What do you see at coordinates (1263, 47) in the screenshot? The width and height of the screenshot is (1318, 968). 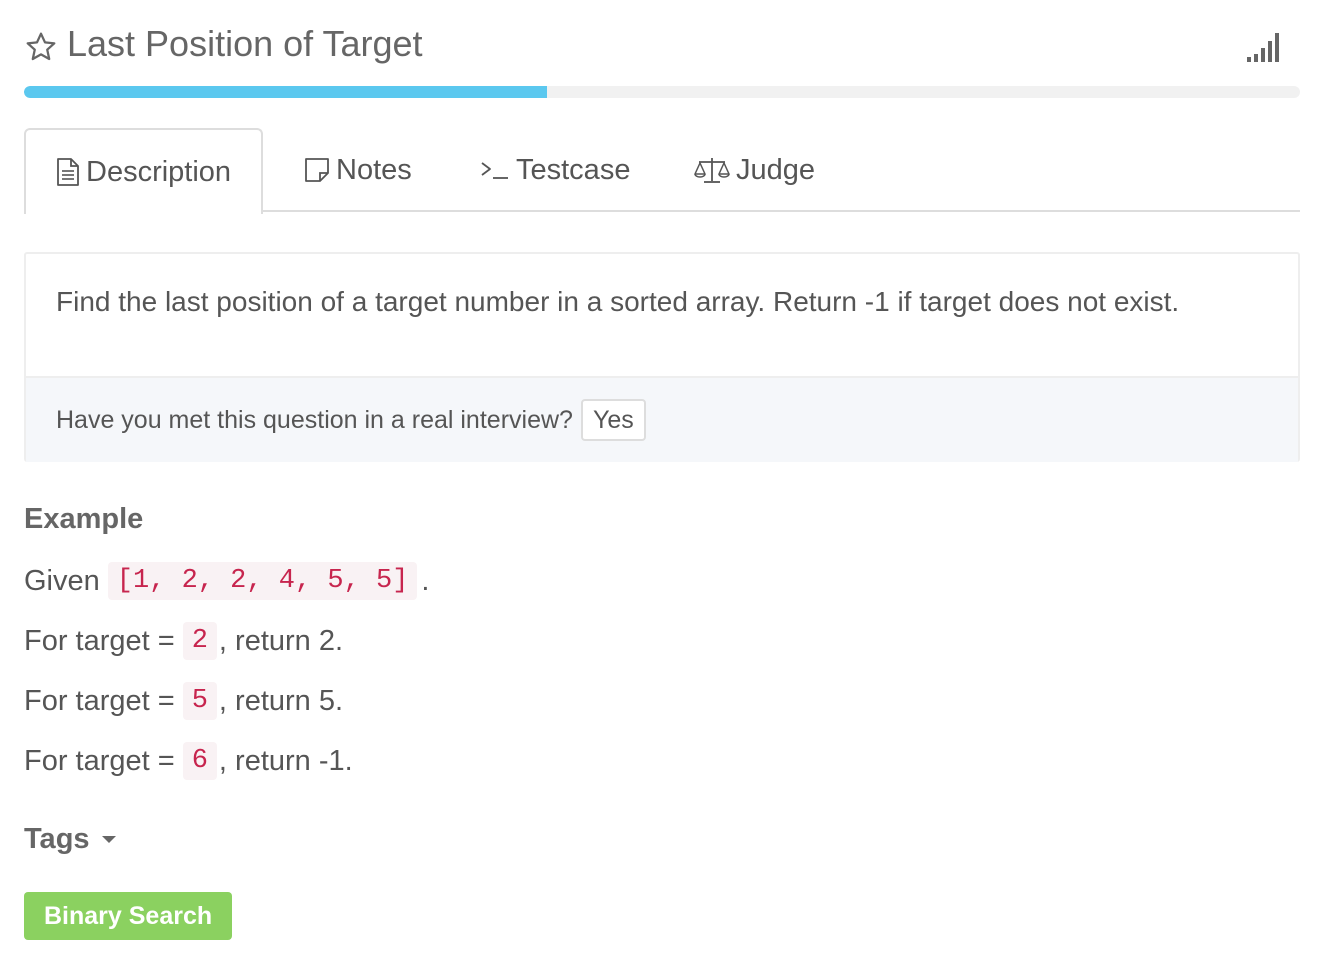 I see `signal-bars-icon` at bounding box center [1263, 47].